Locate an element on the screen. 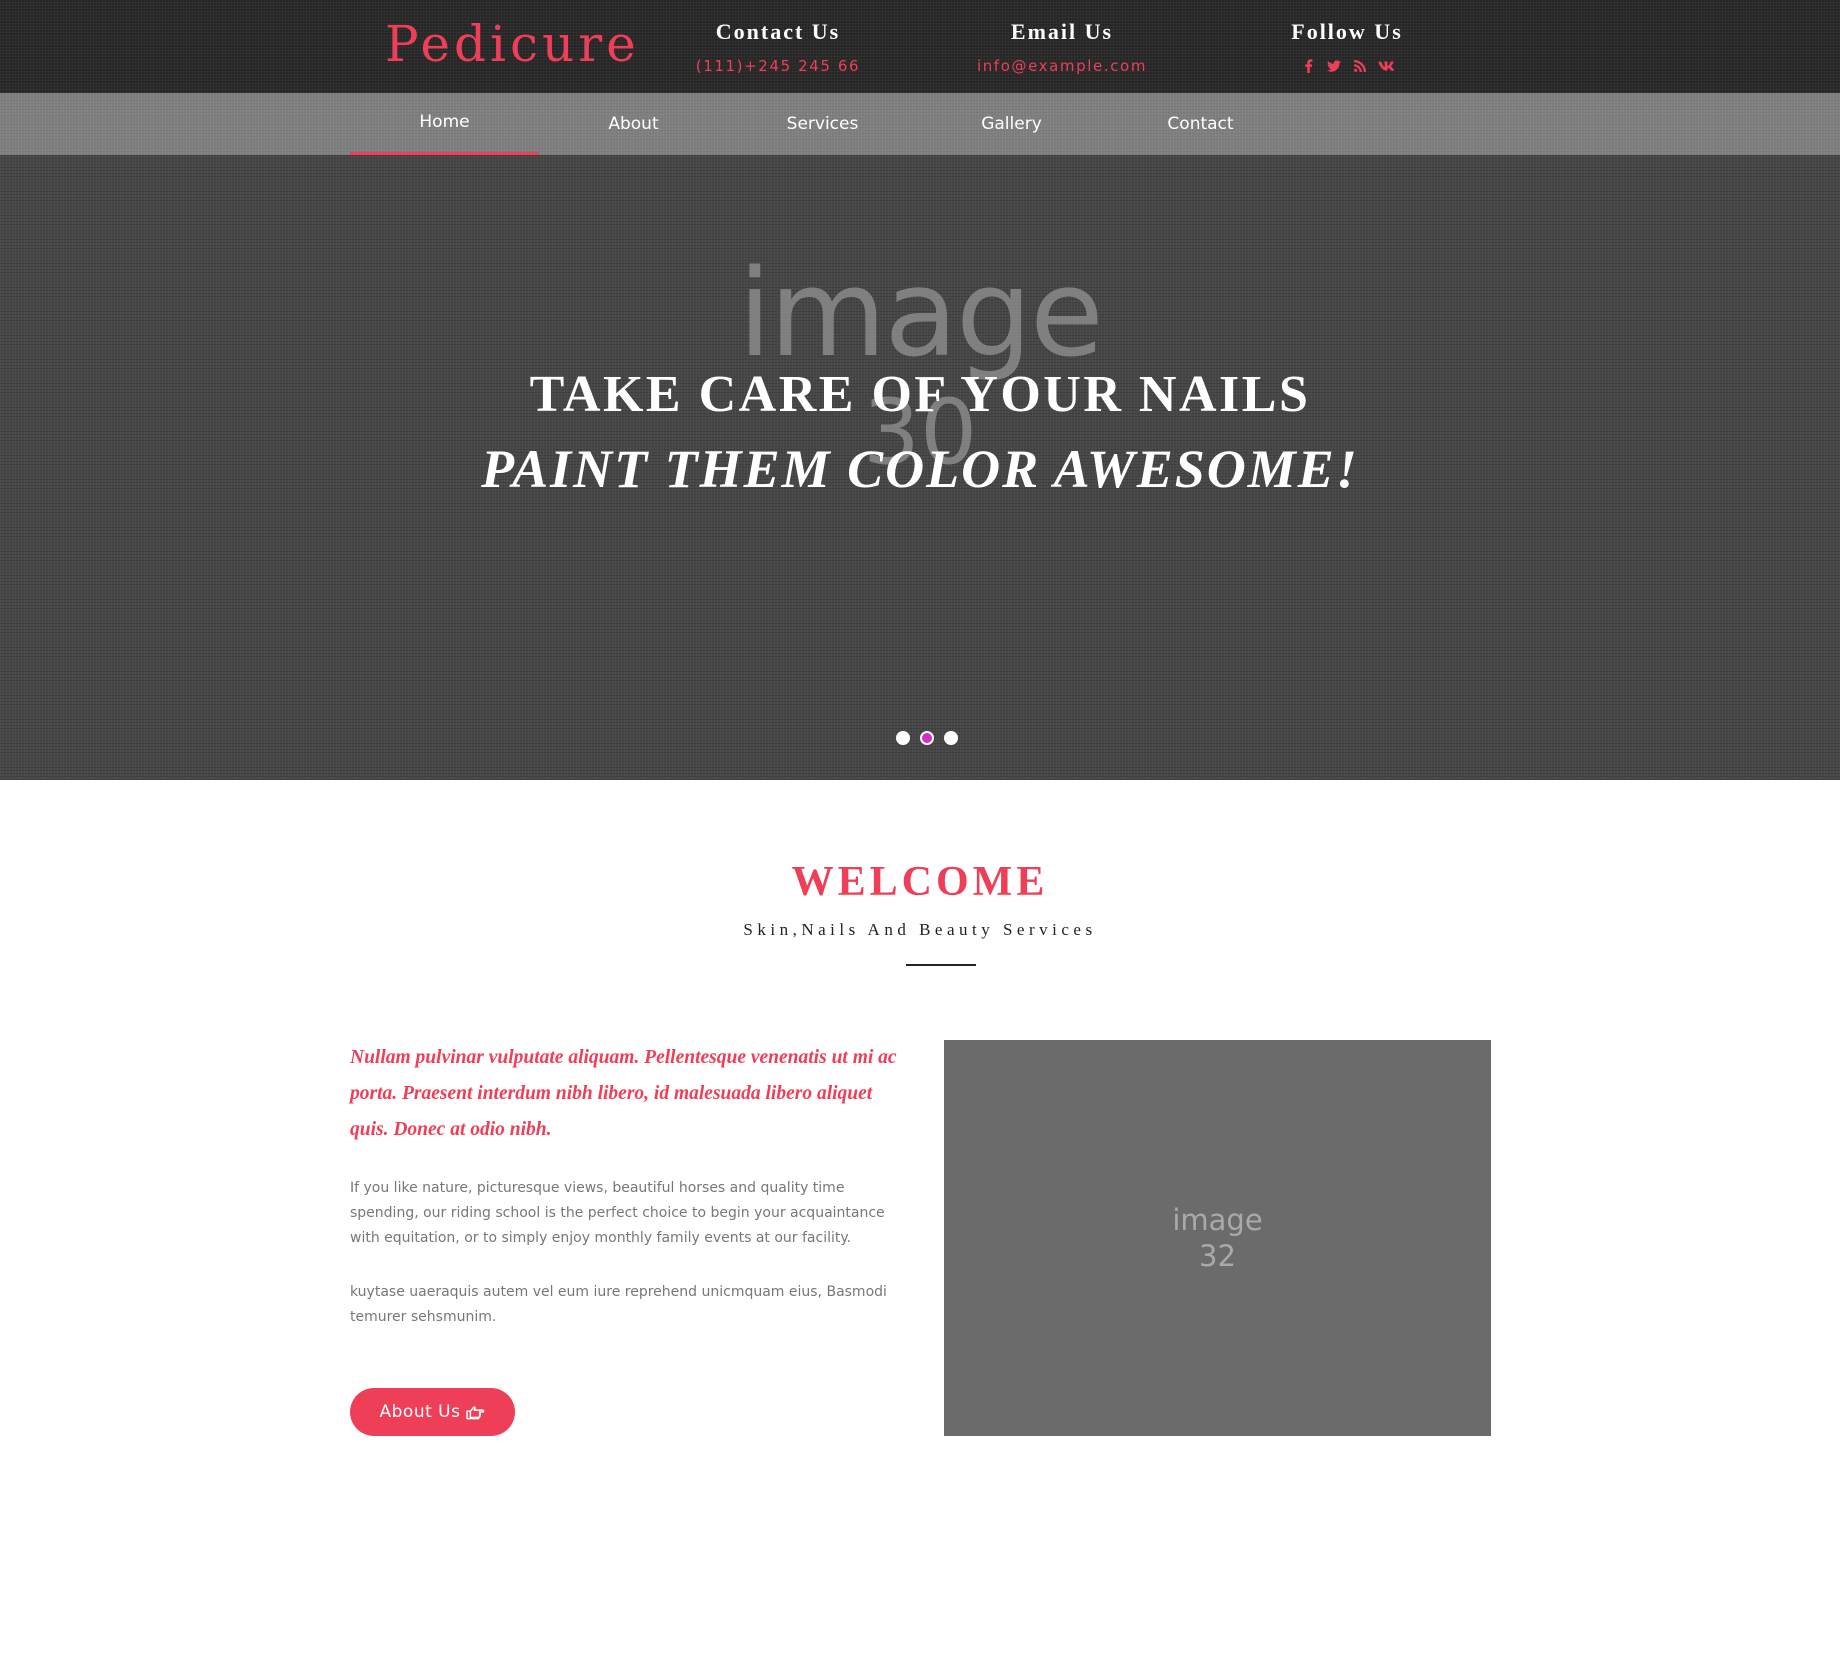  main-nav: Home About Services Gallery Contact is located at coordinates (920, 124).